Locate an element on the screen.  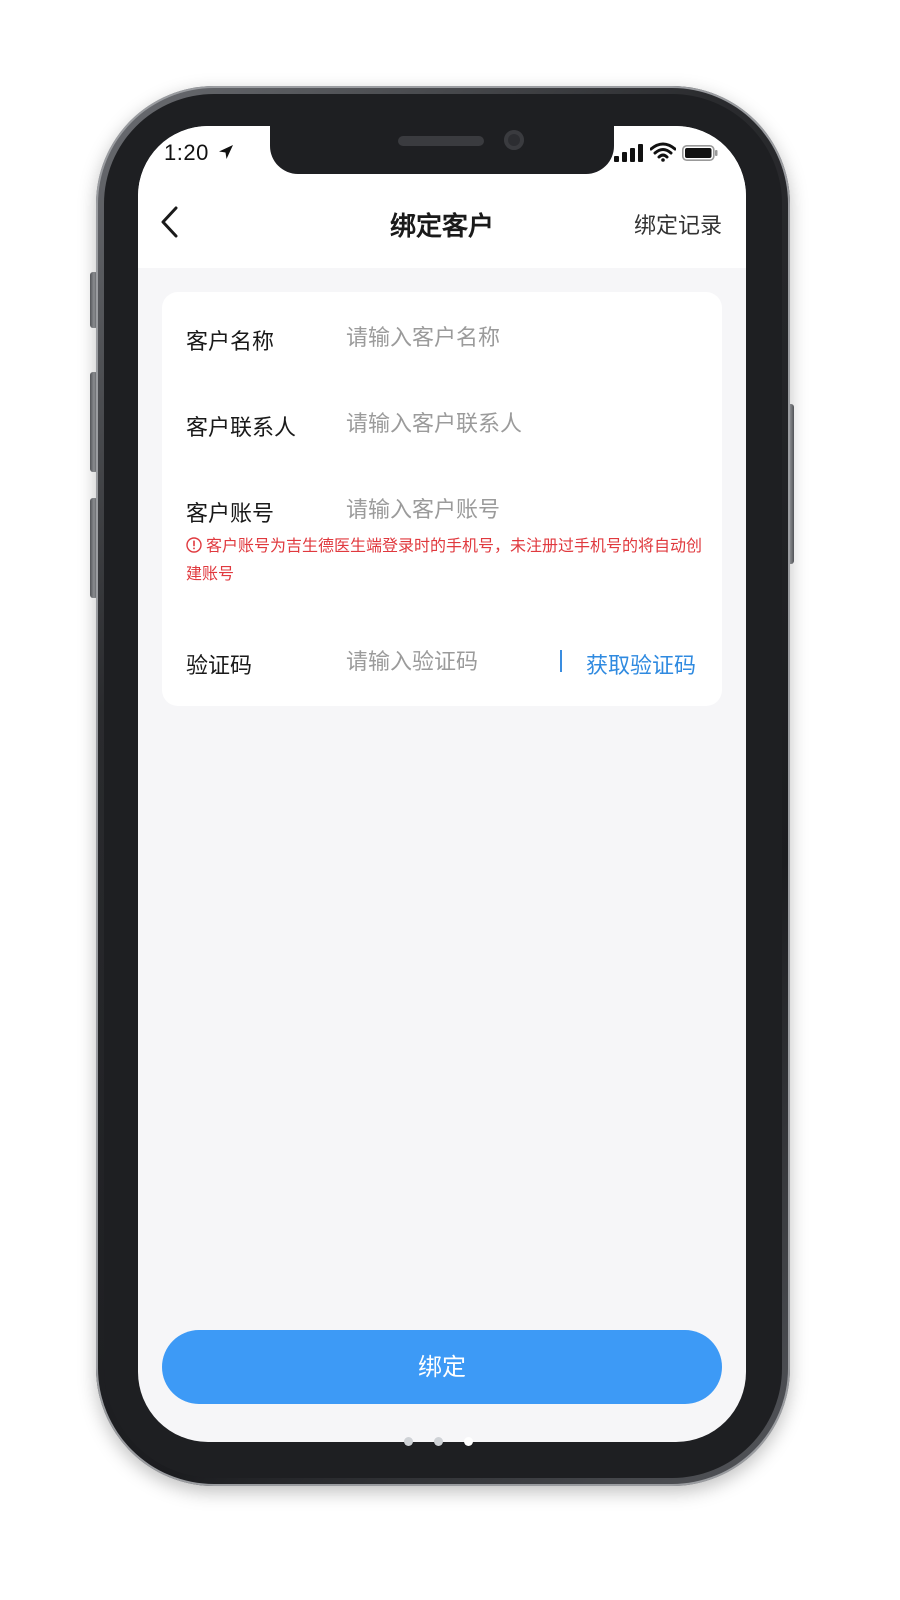
customer-name-input is located at coordinates (511, 338).